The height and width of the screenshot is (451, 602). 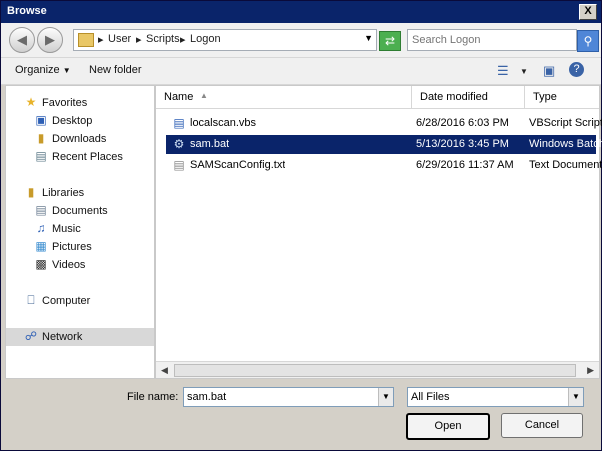 I want to click on sidebar-item-pictures: ▦ Pictures, so click(x=80, y=247).